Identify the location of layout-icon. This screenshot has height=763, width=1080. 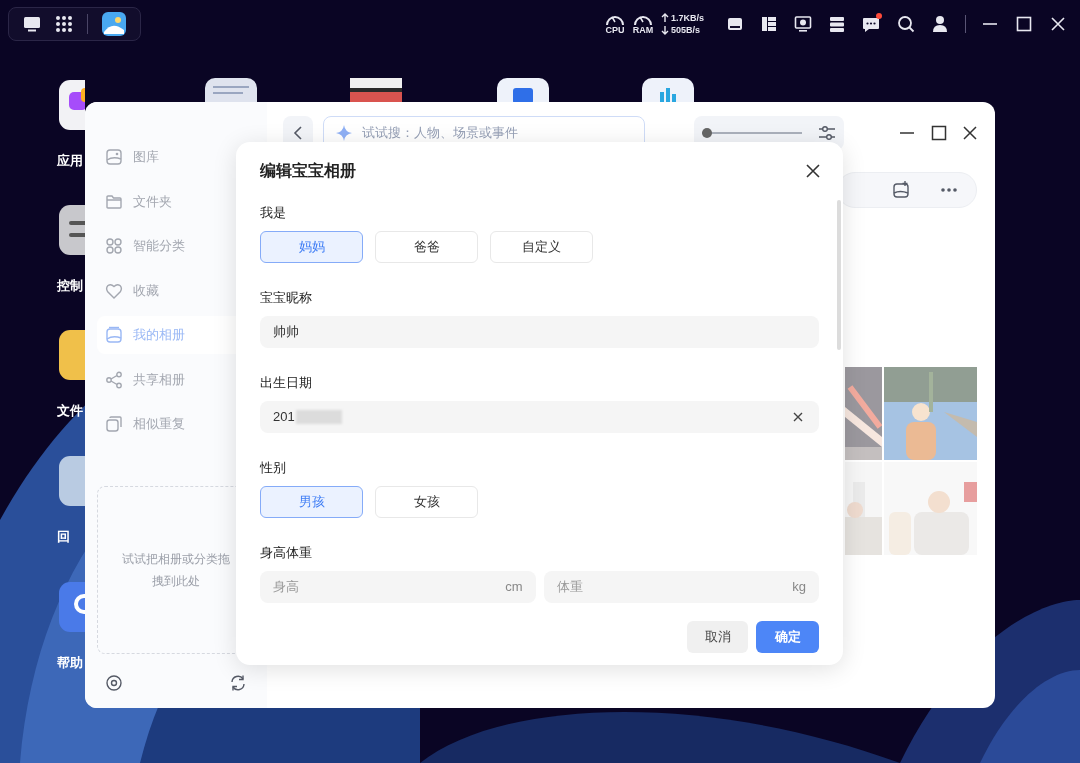
(769, 24).